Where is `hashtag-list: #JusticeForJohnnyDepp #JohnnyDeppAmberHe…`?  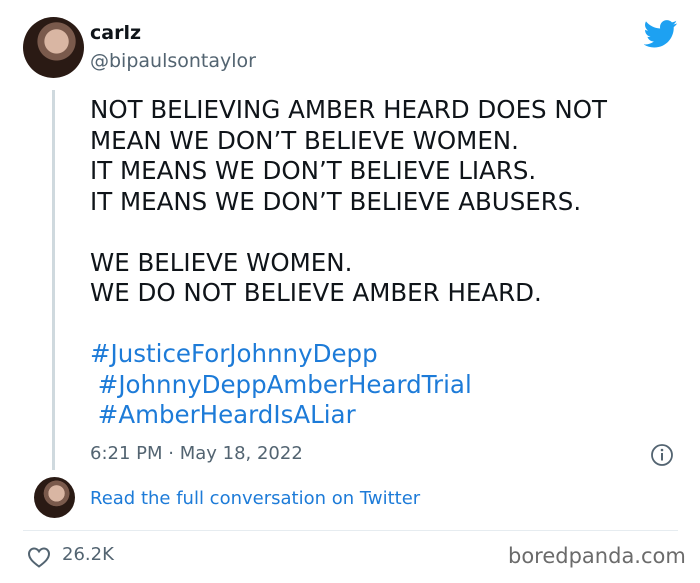
hashtag-list: #JusticeForJohnnyDepp #JohnnyDeppAmberHe… is located at coordinates (385, 385).